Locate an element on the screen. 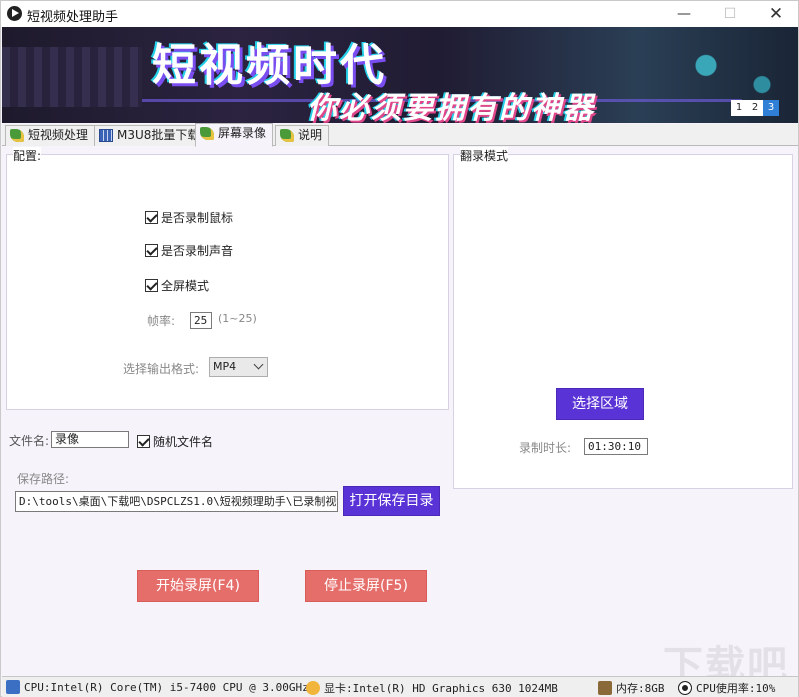 This screenshot has height=697, width=799. format-select: MP4 is located at coordinates (238, 367).